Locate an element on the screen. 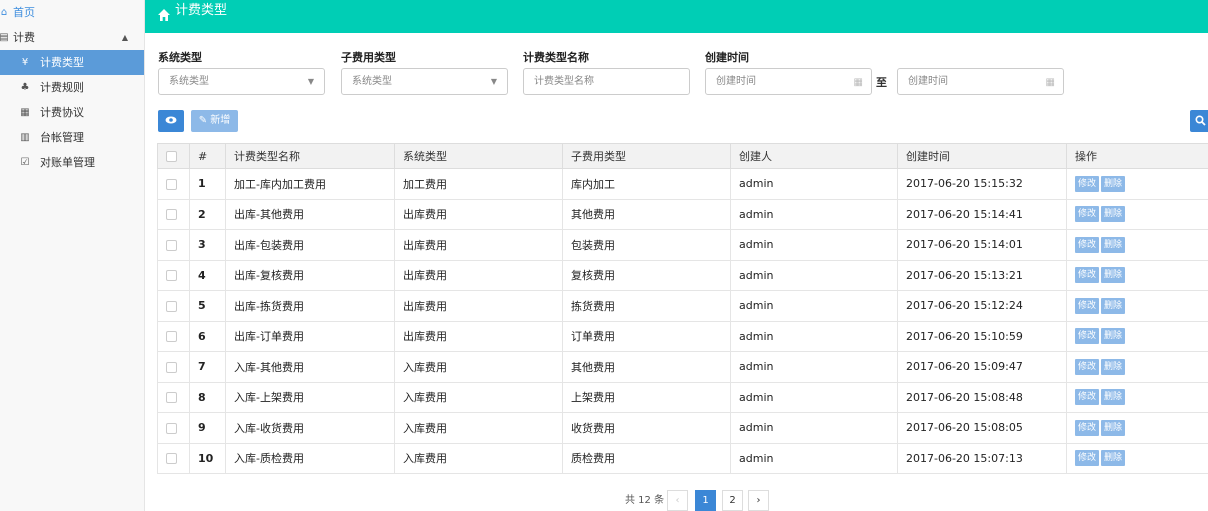 The image size is (1208, 511). fee-type-name-cell: 入库-收货费用 is located at coordinates (310, 428).